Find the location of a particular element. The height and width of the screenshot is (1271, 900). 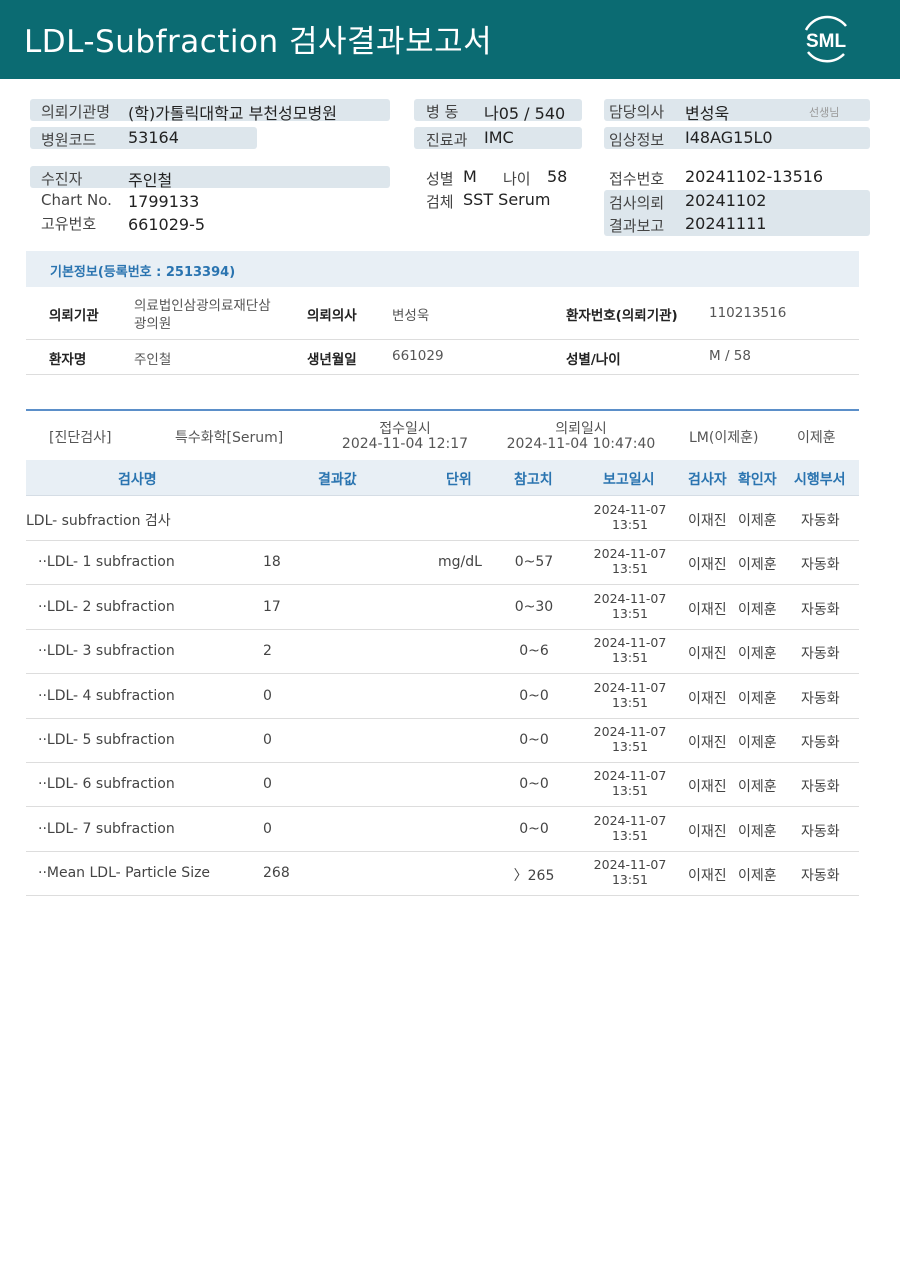

req-doctor-value: 변성욱 is located at coordinates (411, 316).